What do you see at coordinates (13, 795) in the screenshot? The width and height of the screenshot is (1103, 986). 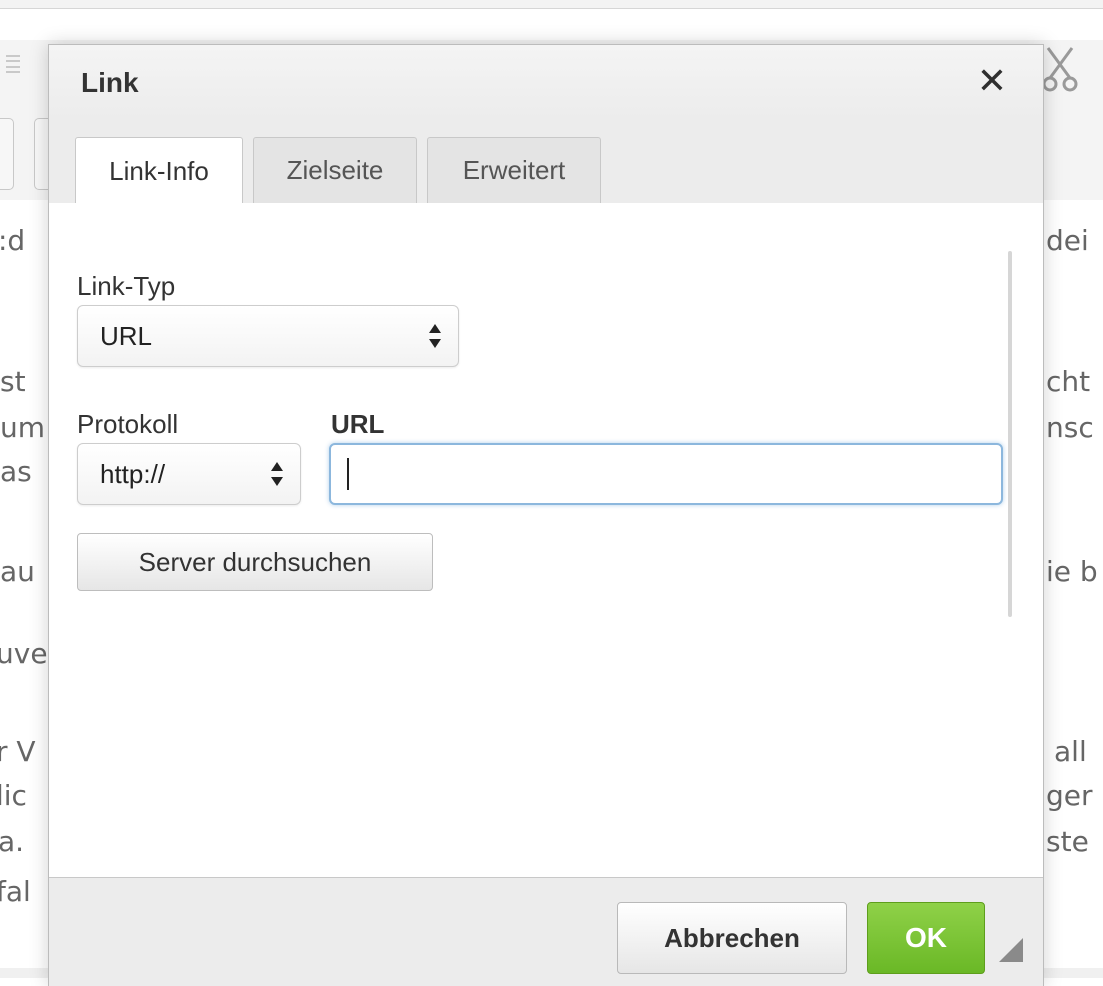 I see `editor-text-fragment: lic` at bounding box center [13, 795].